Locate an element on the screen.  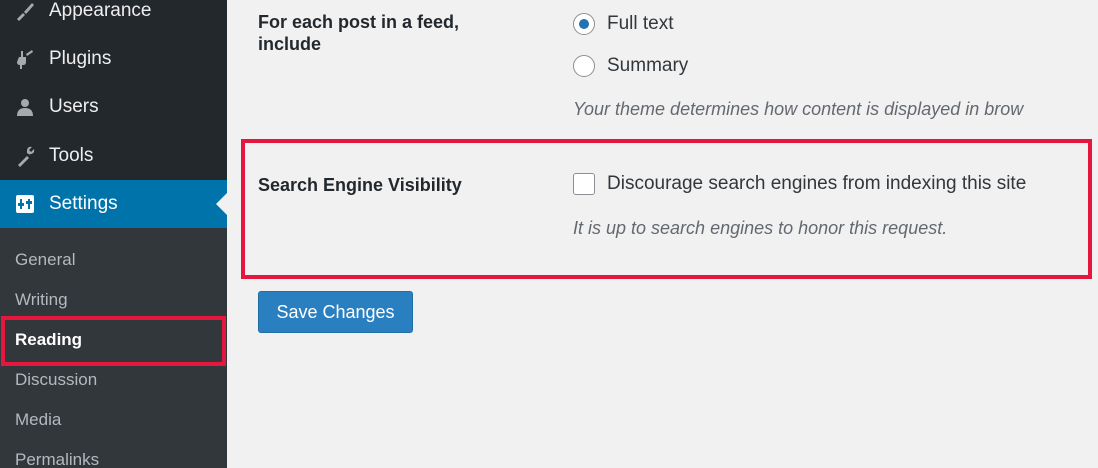
full-text-radio is located at coordinates (584, 24).